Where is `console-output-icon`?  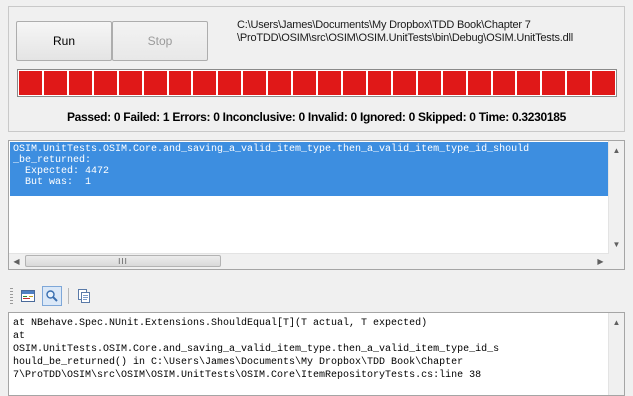
console-output-icon is located at coordinates (28, 296).